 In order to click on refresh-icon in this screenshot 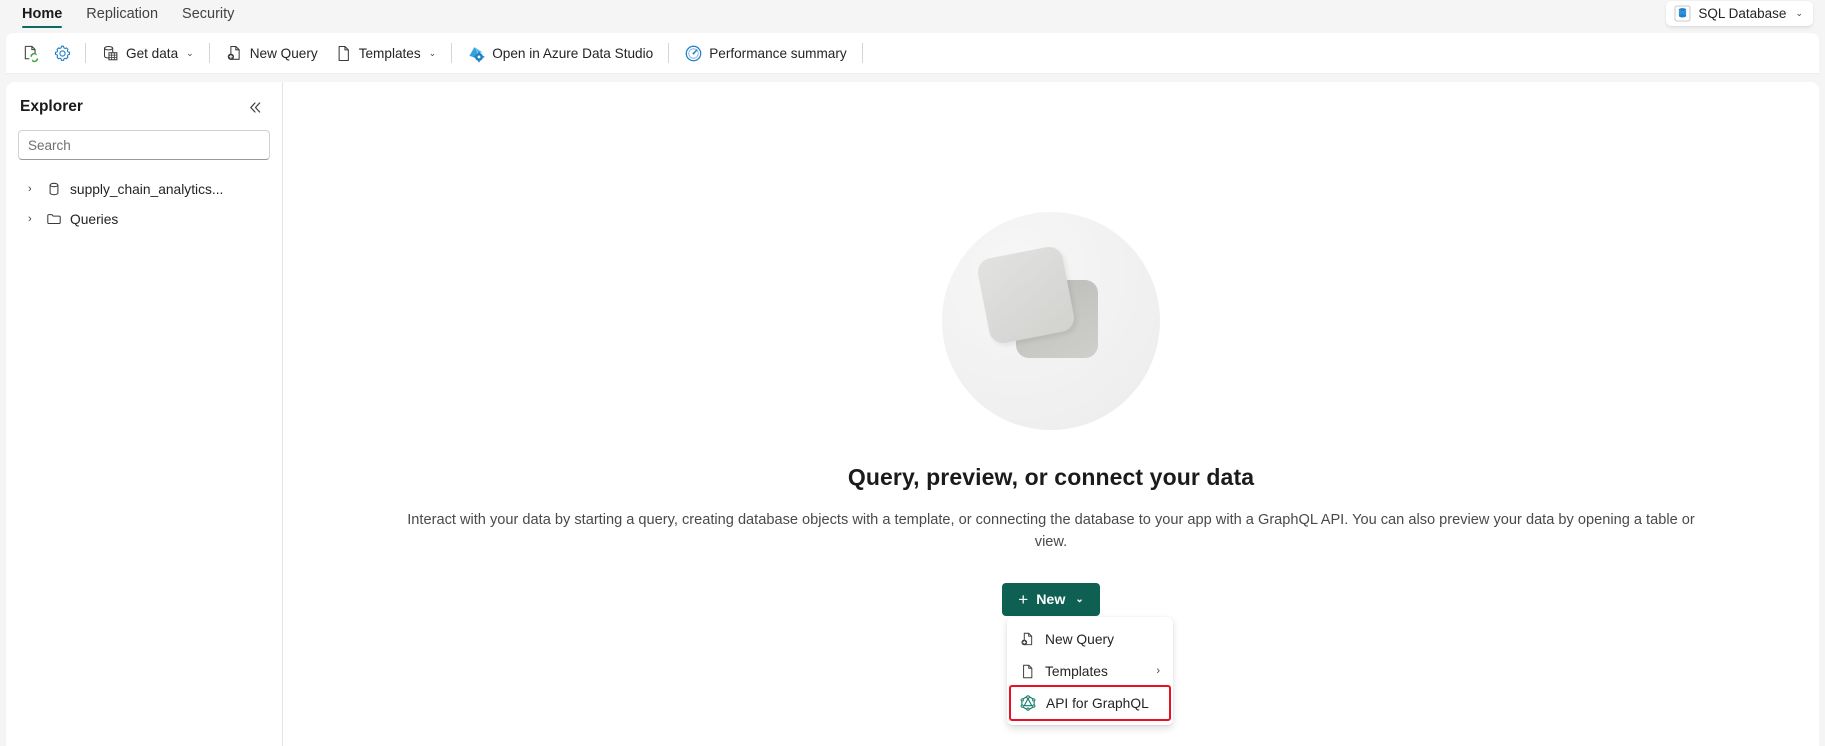, I will do `click(31, 53)`.